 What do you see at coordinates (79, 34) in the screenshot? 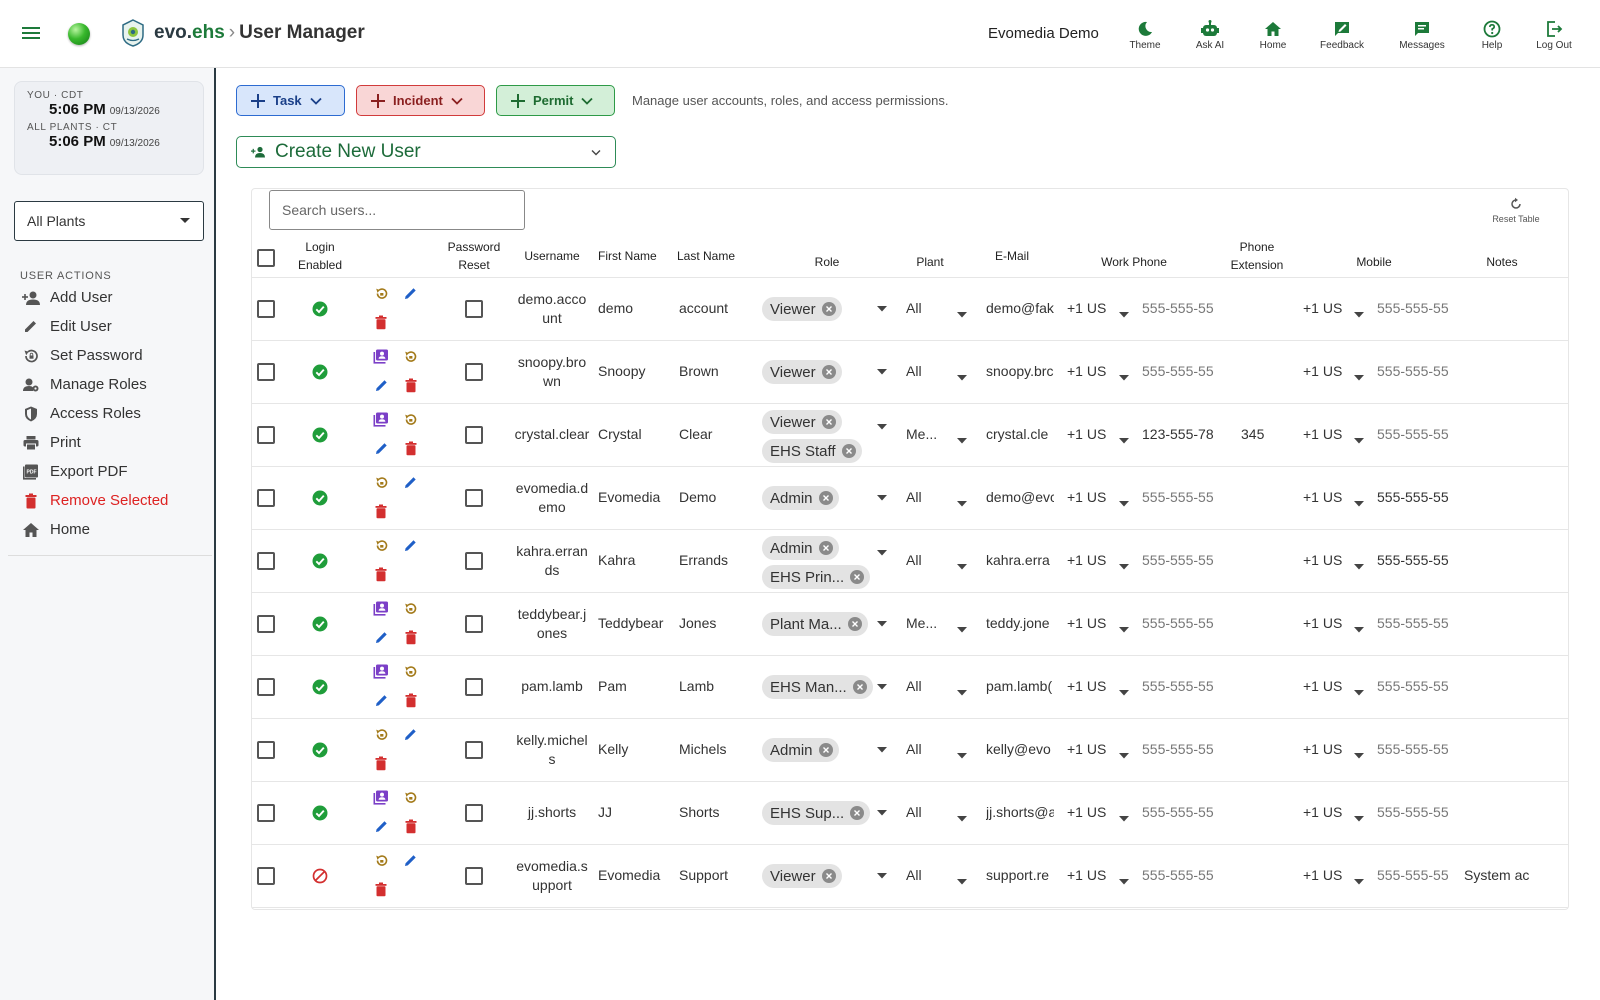
I see `status-orb` at bounding box center [79, 34].